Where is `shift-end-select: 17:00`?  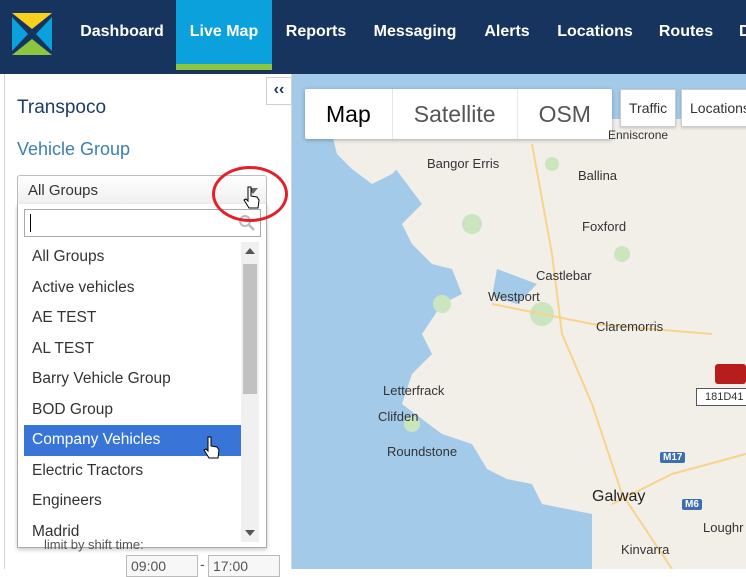 shift-end-select: 17:00 is located at coordinates (244, 566).